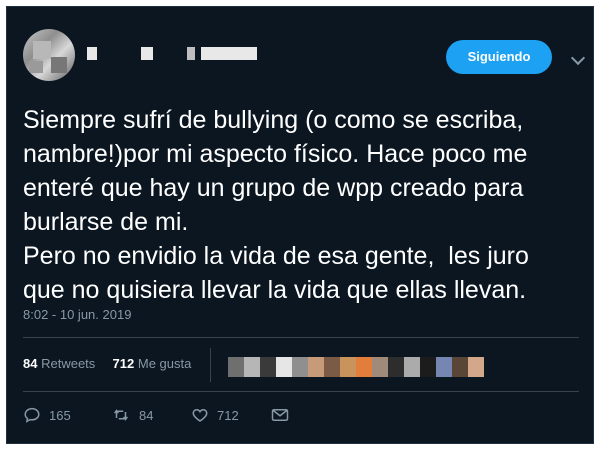  I want to click on like-action: 712, so click(215, 415).